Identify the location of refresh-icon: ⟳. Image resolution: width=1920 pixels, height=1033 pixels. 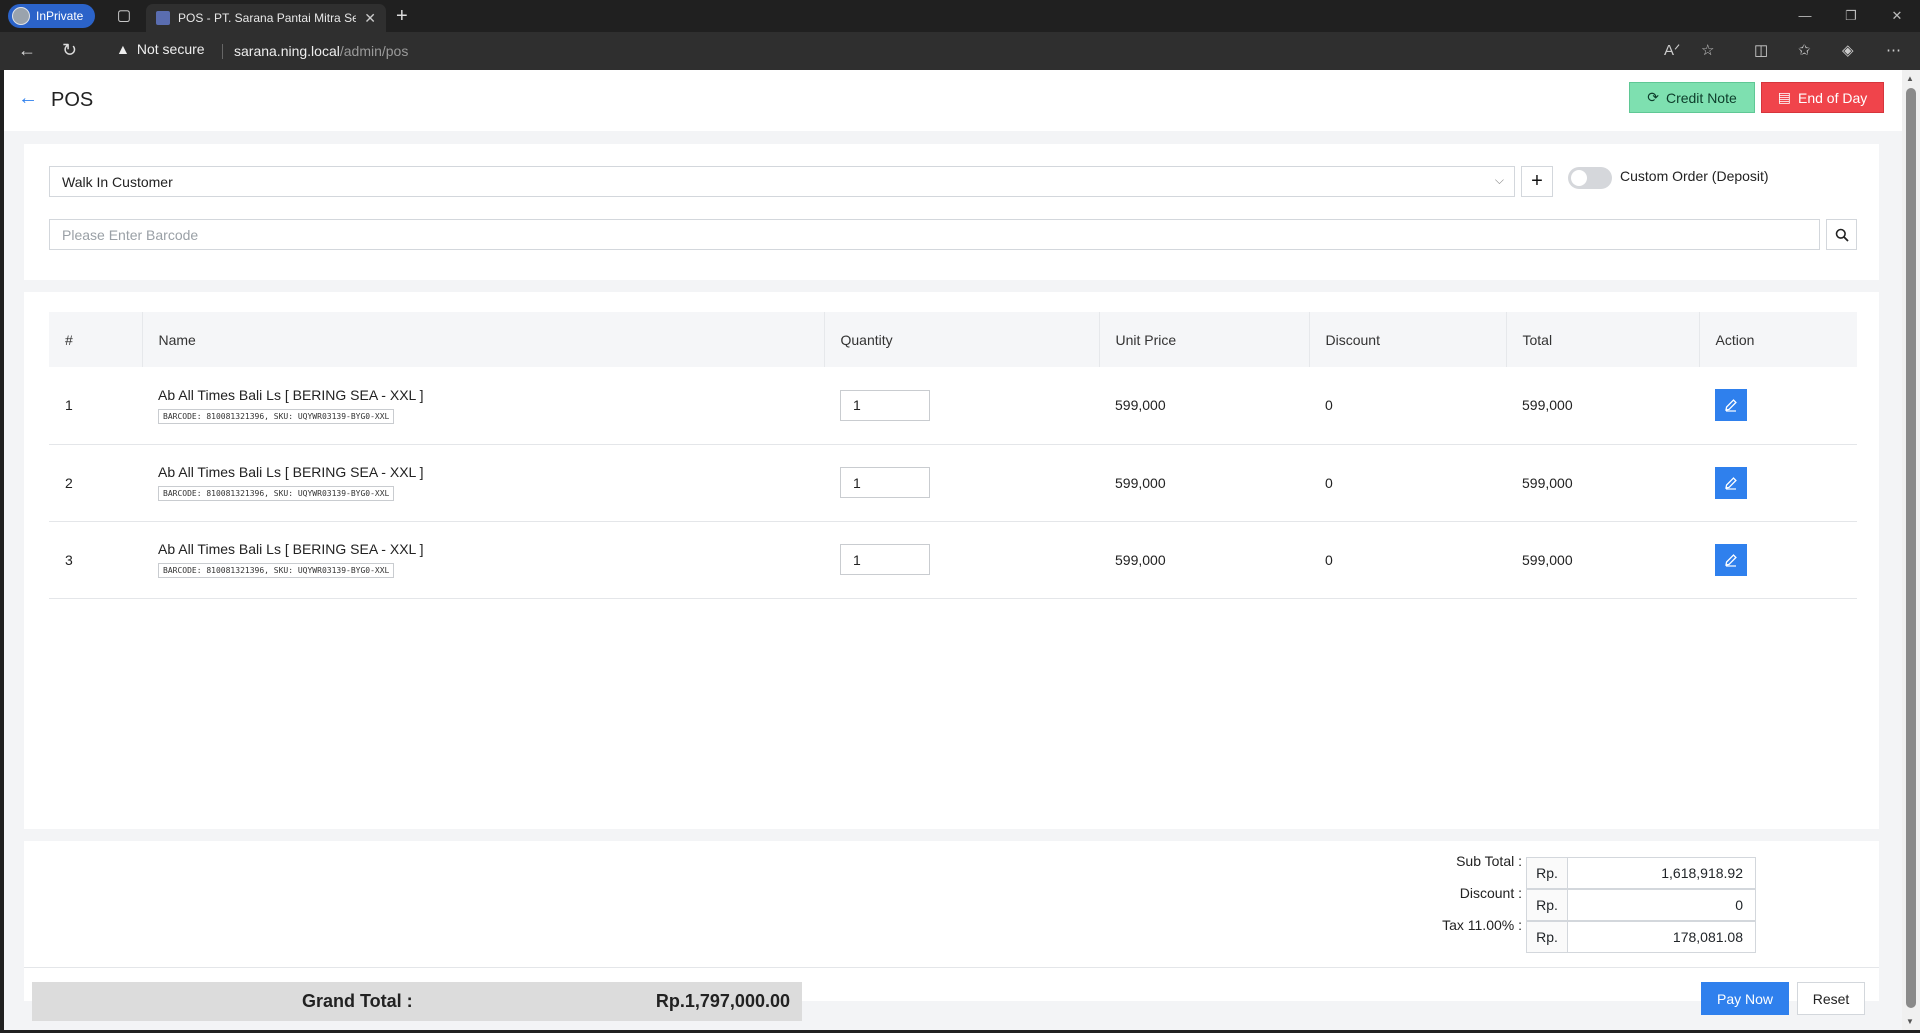
(1653, 97).